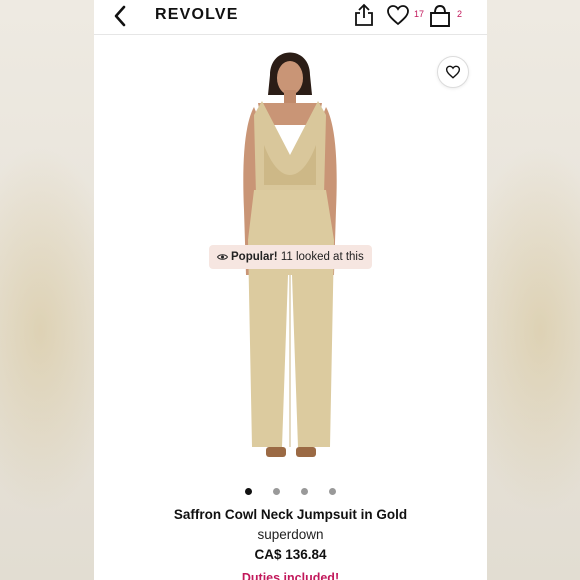  I want to click on back-button, so click(121, 16).